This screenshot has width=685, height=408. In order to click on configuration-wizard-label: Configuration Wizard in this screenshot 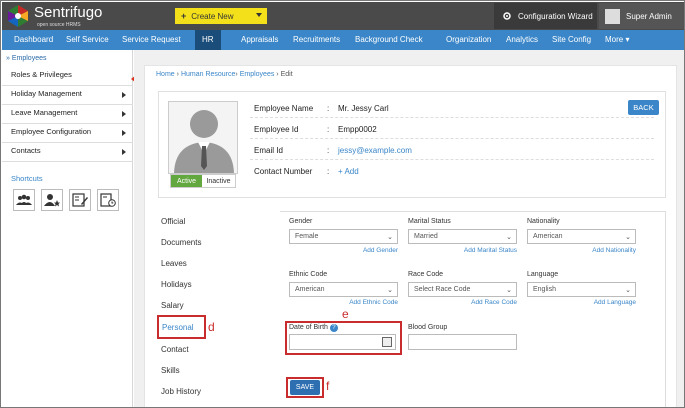, I will do `click(555, 16)`.